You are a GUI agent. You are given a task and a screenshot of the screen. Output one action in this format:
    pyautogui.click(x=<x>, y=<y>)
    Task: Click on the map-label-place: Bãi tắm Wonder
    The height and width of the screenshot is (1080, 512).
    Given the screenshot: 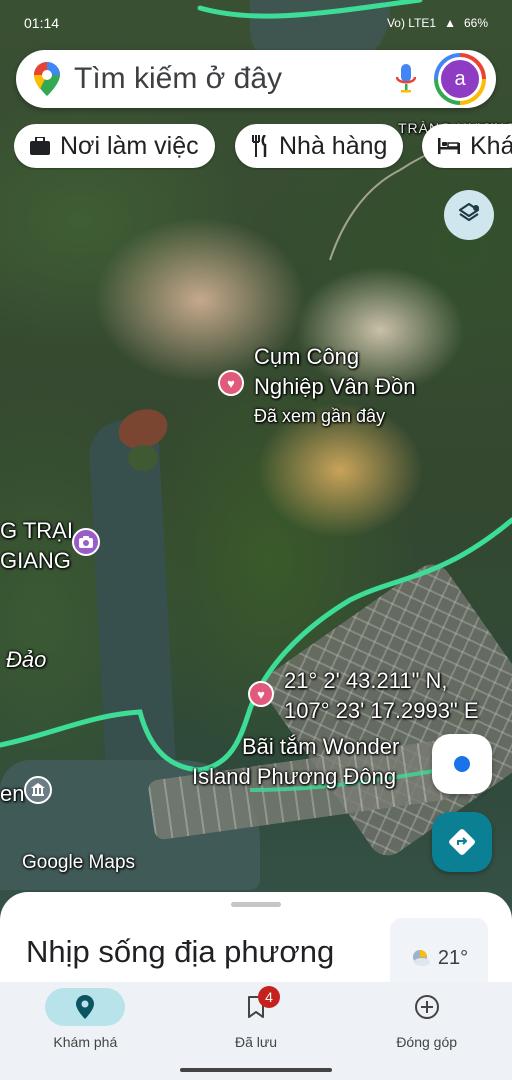 What is the action you would take?
    pyautogui.click(x=320, y=747)
    